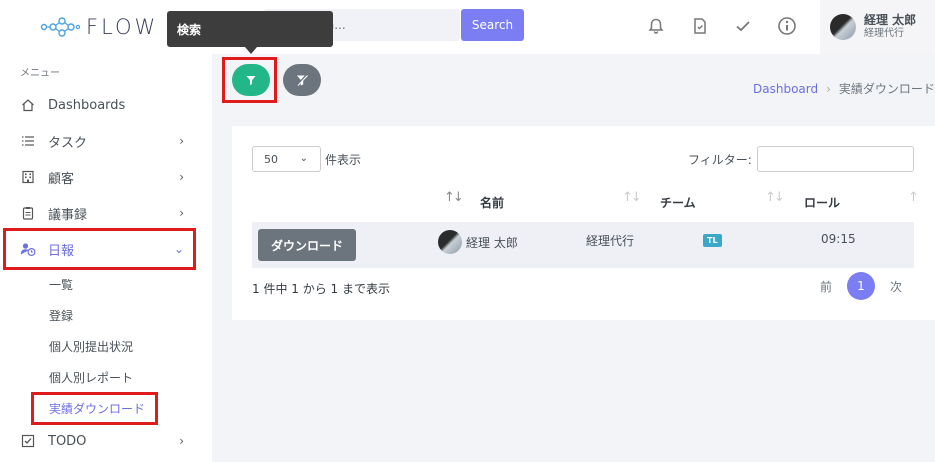  Describe the element at coordinates (610, 241) in the screenshot. I see `team-cell: 経理代行` at that location.